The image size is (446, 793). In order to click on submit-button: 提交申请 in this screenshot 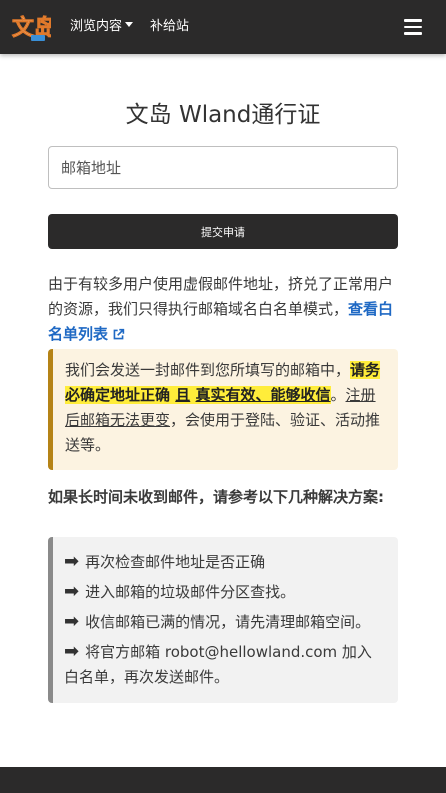, I will do `click(223, 231)`.